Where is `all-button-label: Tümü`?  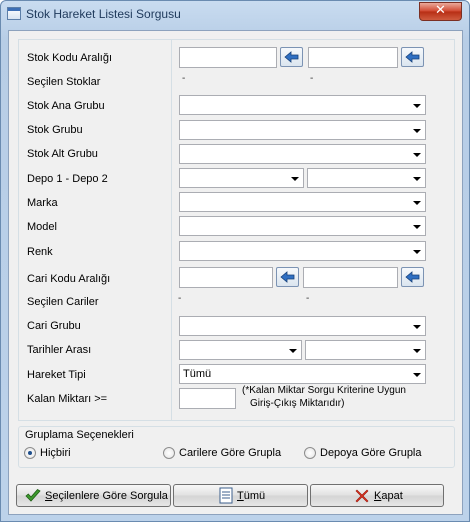
all-button-label: Tümü is located at coordinates (251, 496).